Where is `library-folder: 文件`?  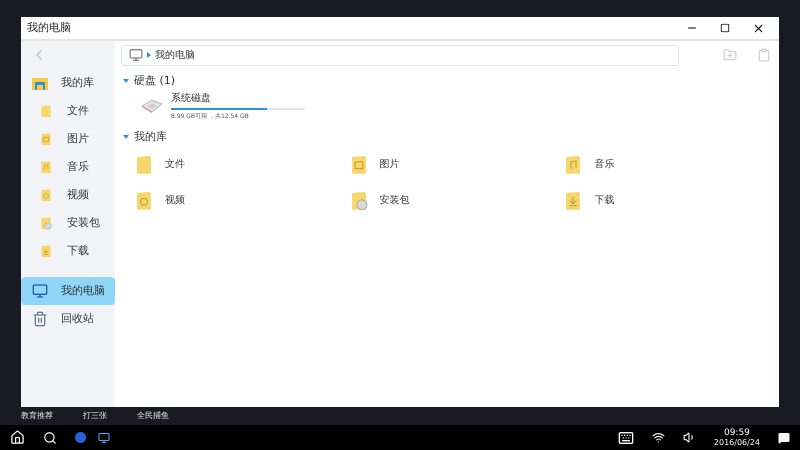
library-folder: 文件 is located at coordinates (242, 164).